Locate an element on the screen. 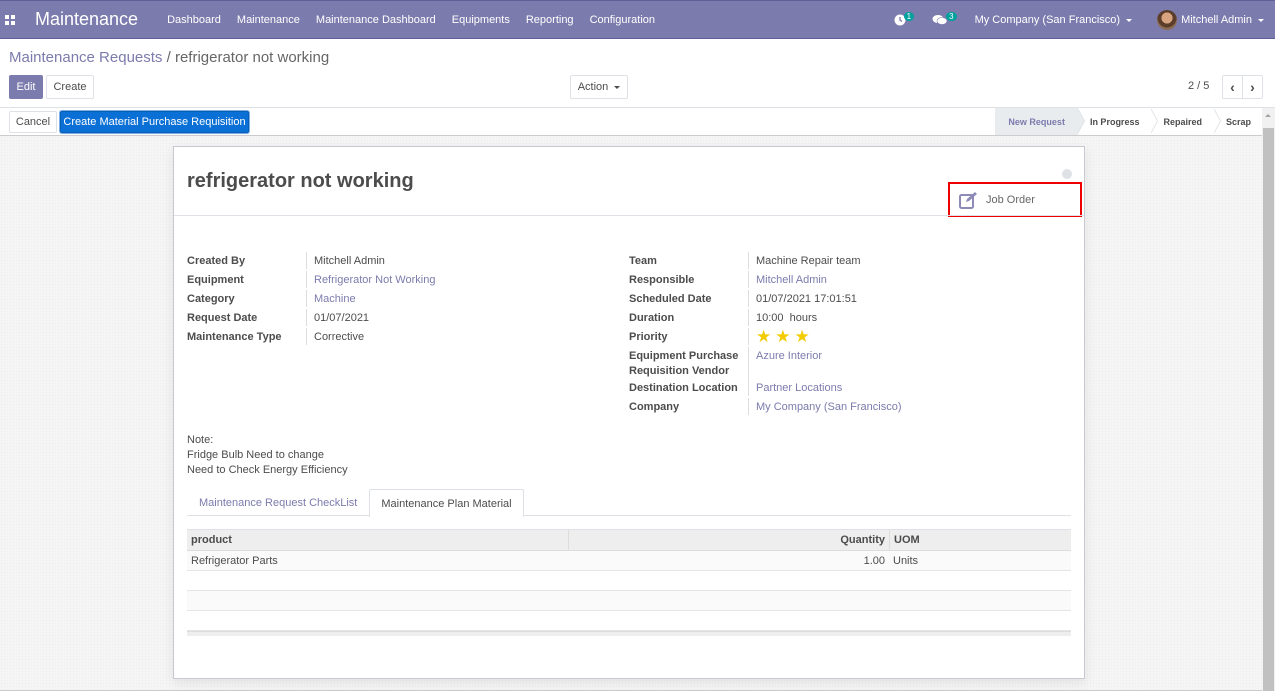 This screenshot has width=1275, height=691. priority-stars: ★ ★ ★ is located at coordinates (779, 336).